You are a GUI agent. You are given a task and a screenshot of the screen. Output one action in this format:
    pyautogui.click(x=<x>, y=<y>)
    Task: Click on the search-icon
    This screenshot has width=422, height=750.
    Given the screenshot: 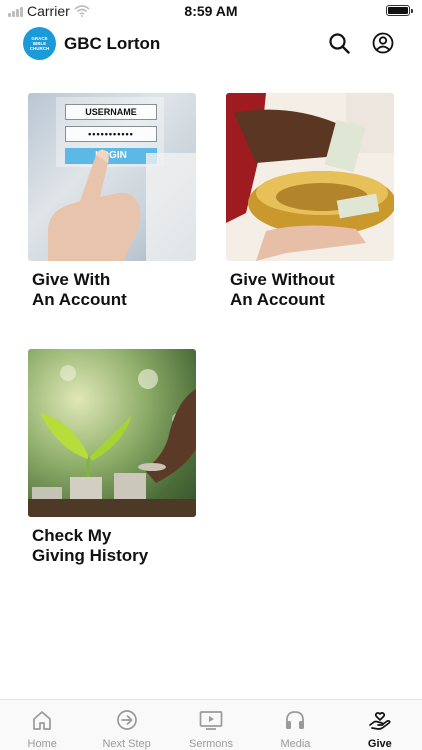 What is the action you would take?
    pyautogui.click(x=339, y=43)
    